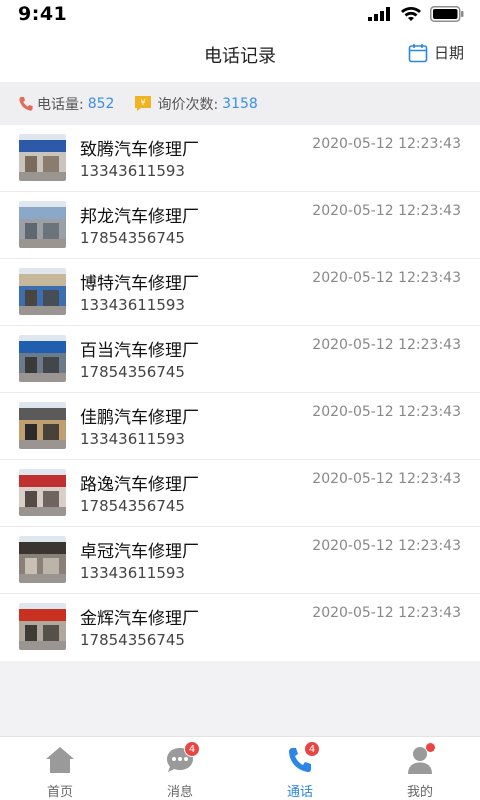  What do you see at coordinates (299, 792) in the screenshot?
I see `tab-label: 通话` at bounding box center [299, 792].